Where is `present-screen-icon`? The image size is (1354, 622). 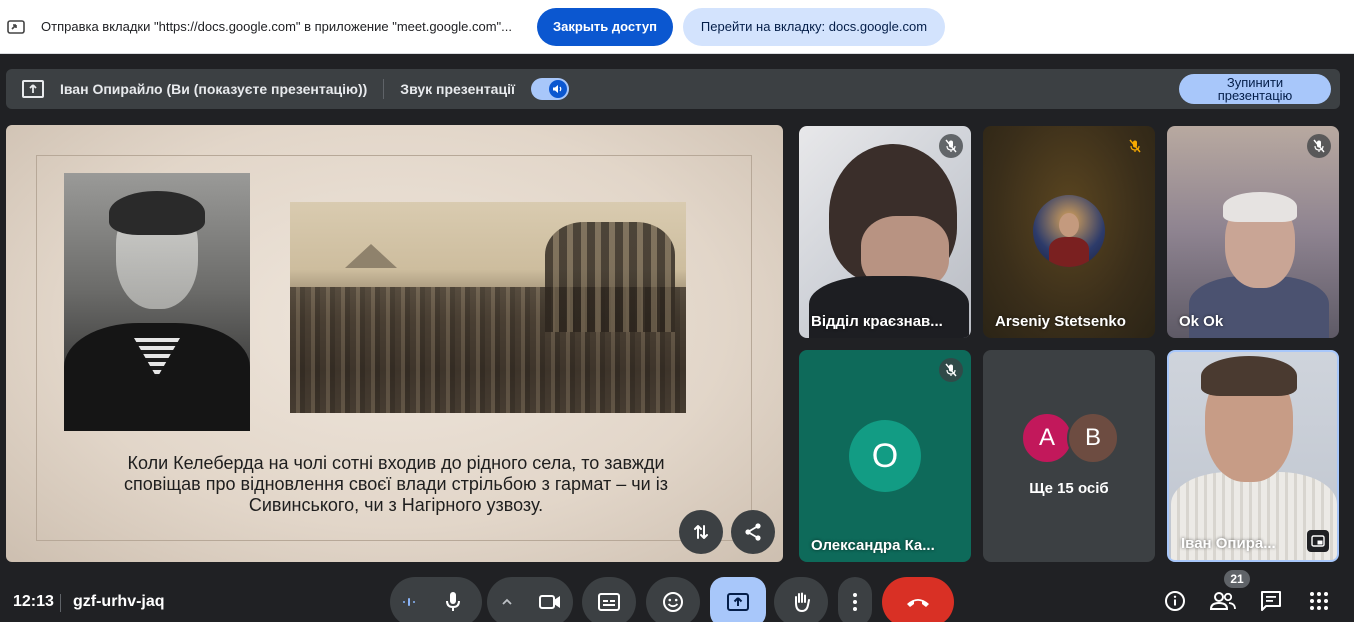
present-screen-icon is located at coordinates (33, 89).